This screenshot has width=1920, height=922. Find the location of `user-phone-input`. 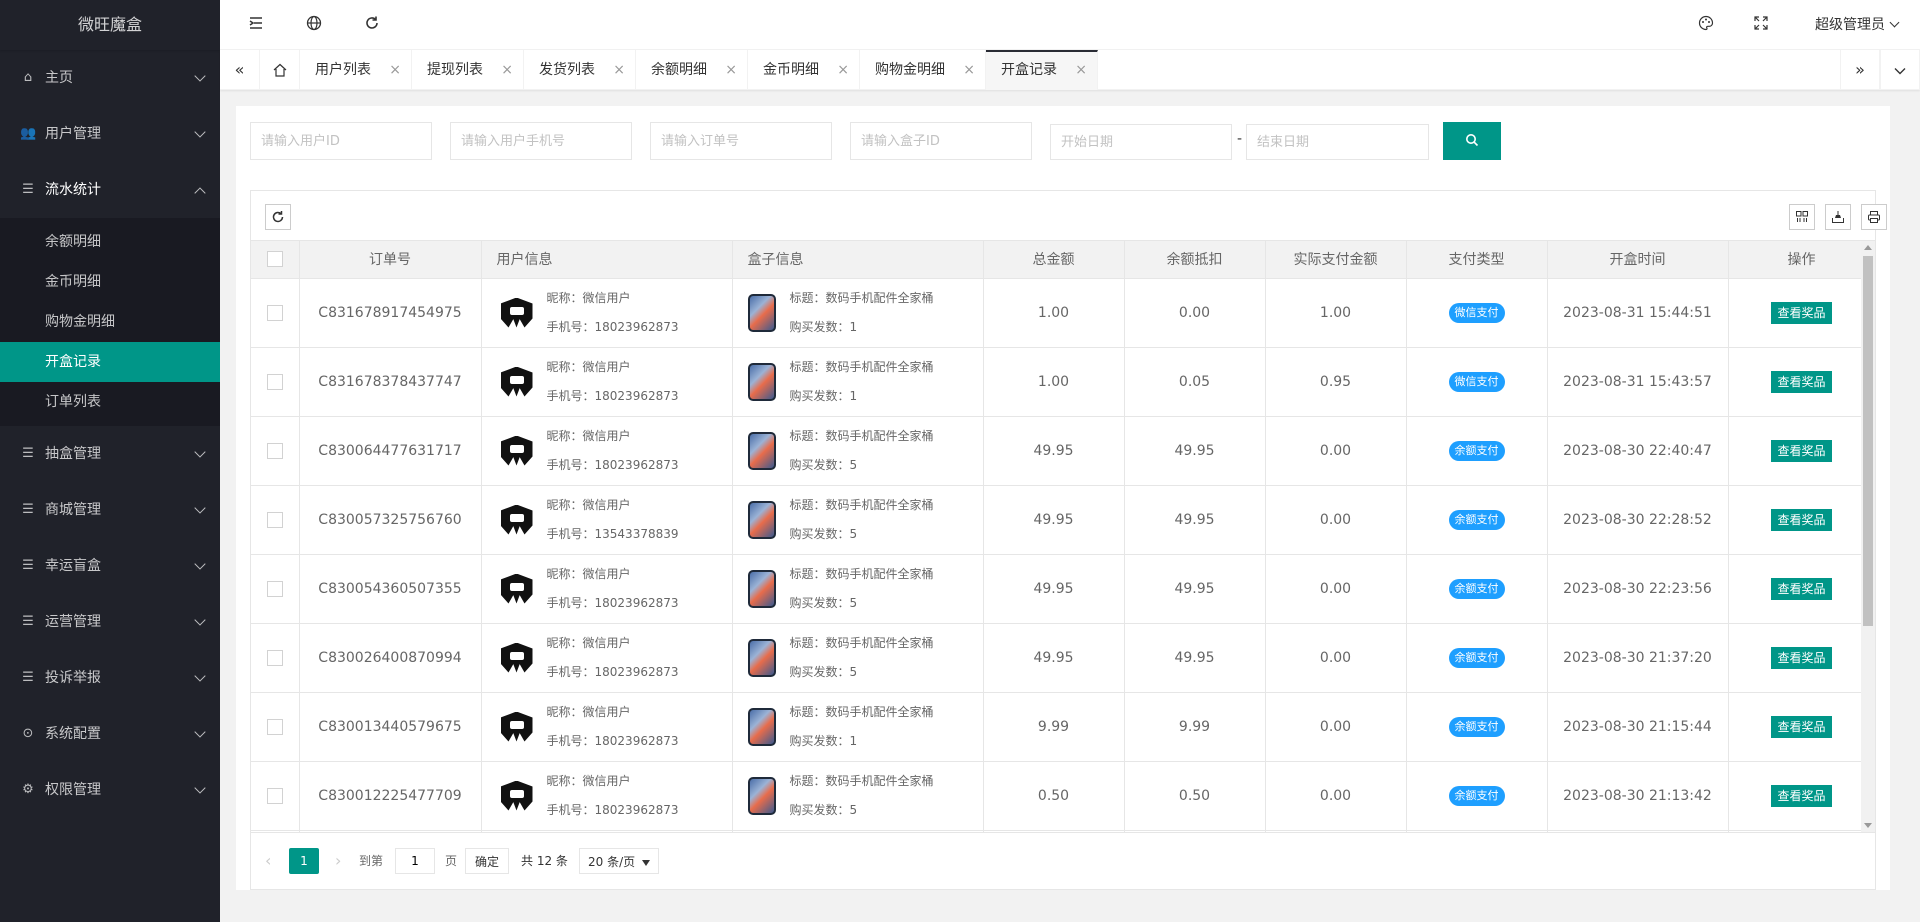

user-phone-input is located at coordinates (541, 141).